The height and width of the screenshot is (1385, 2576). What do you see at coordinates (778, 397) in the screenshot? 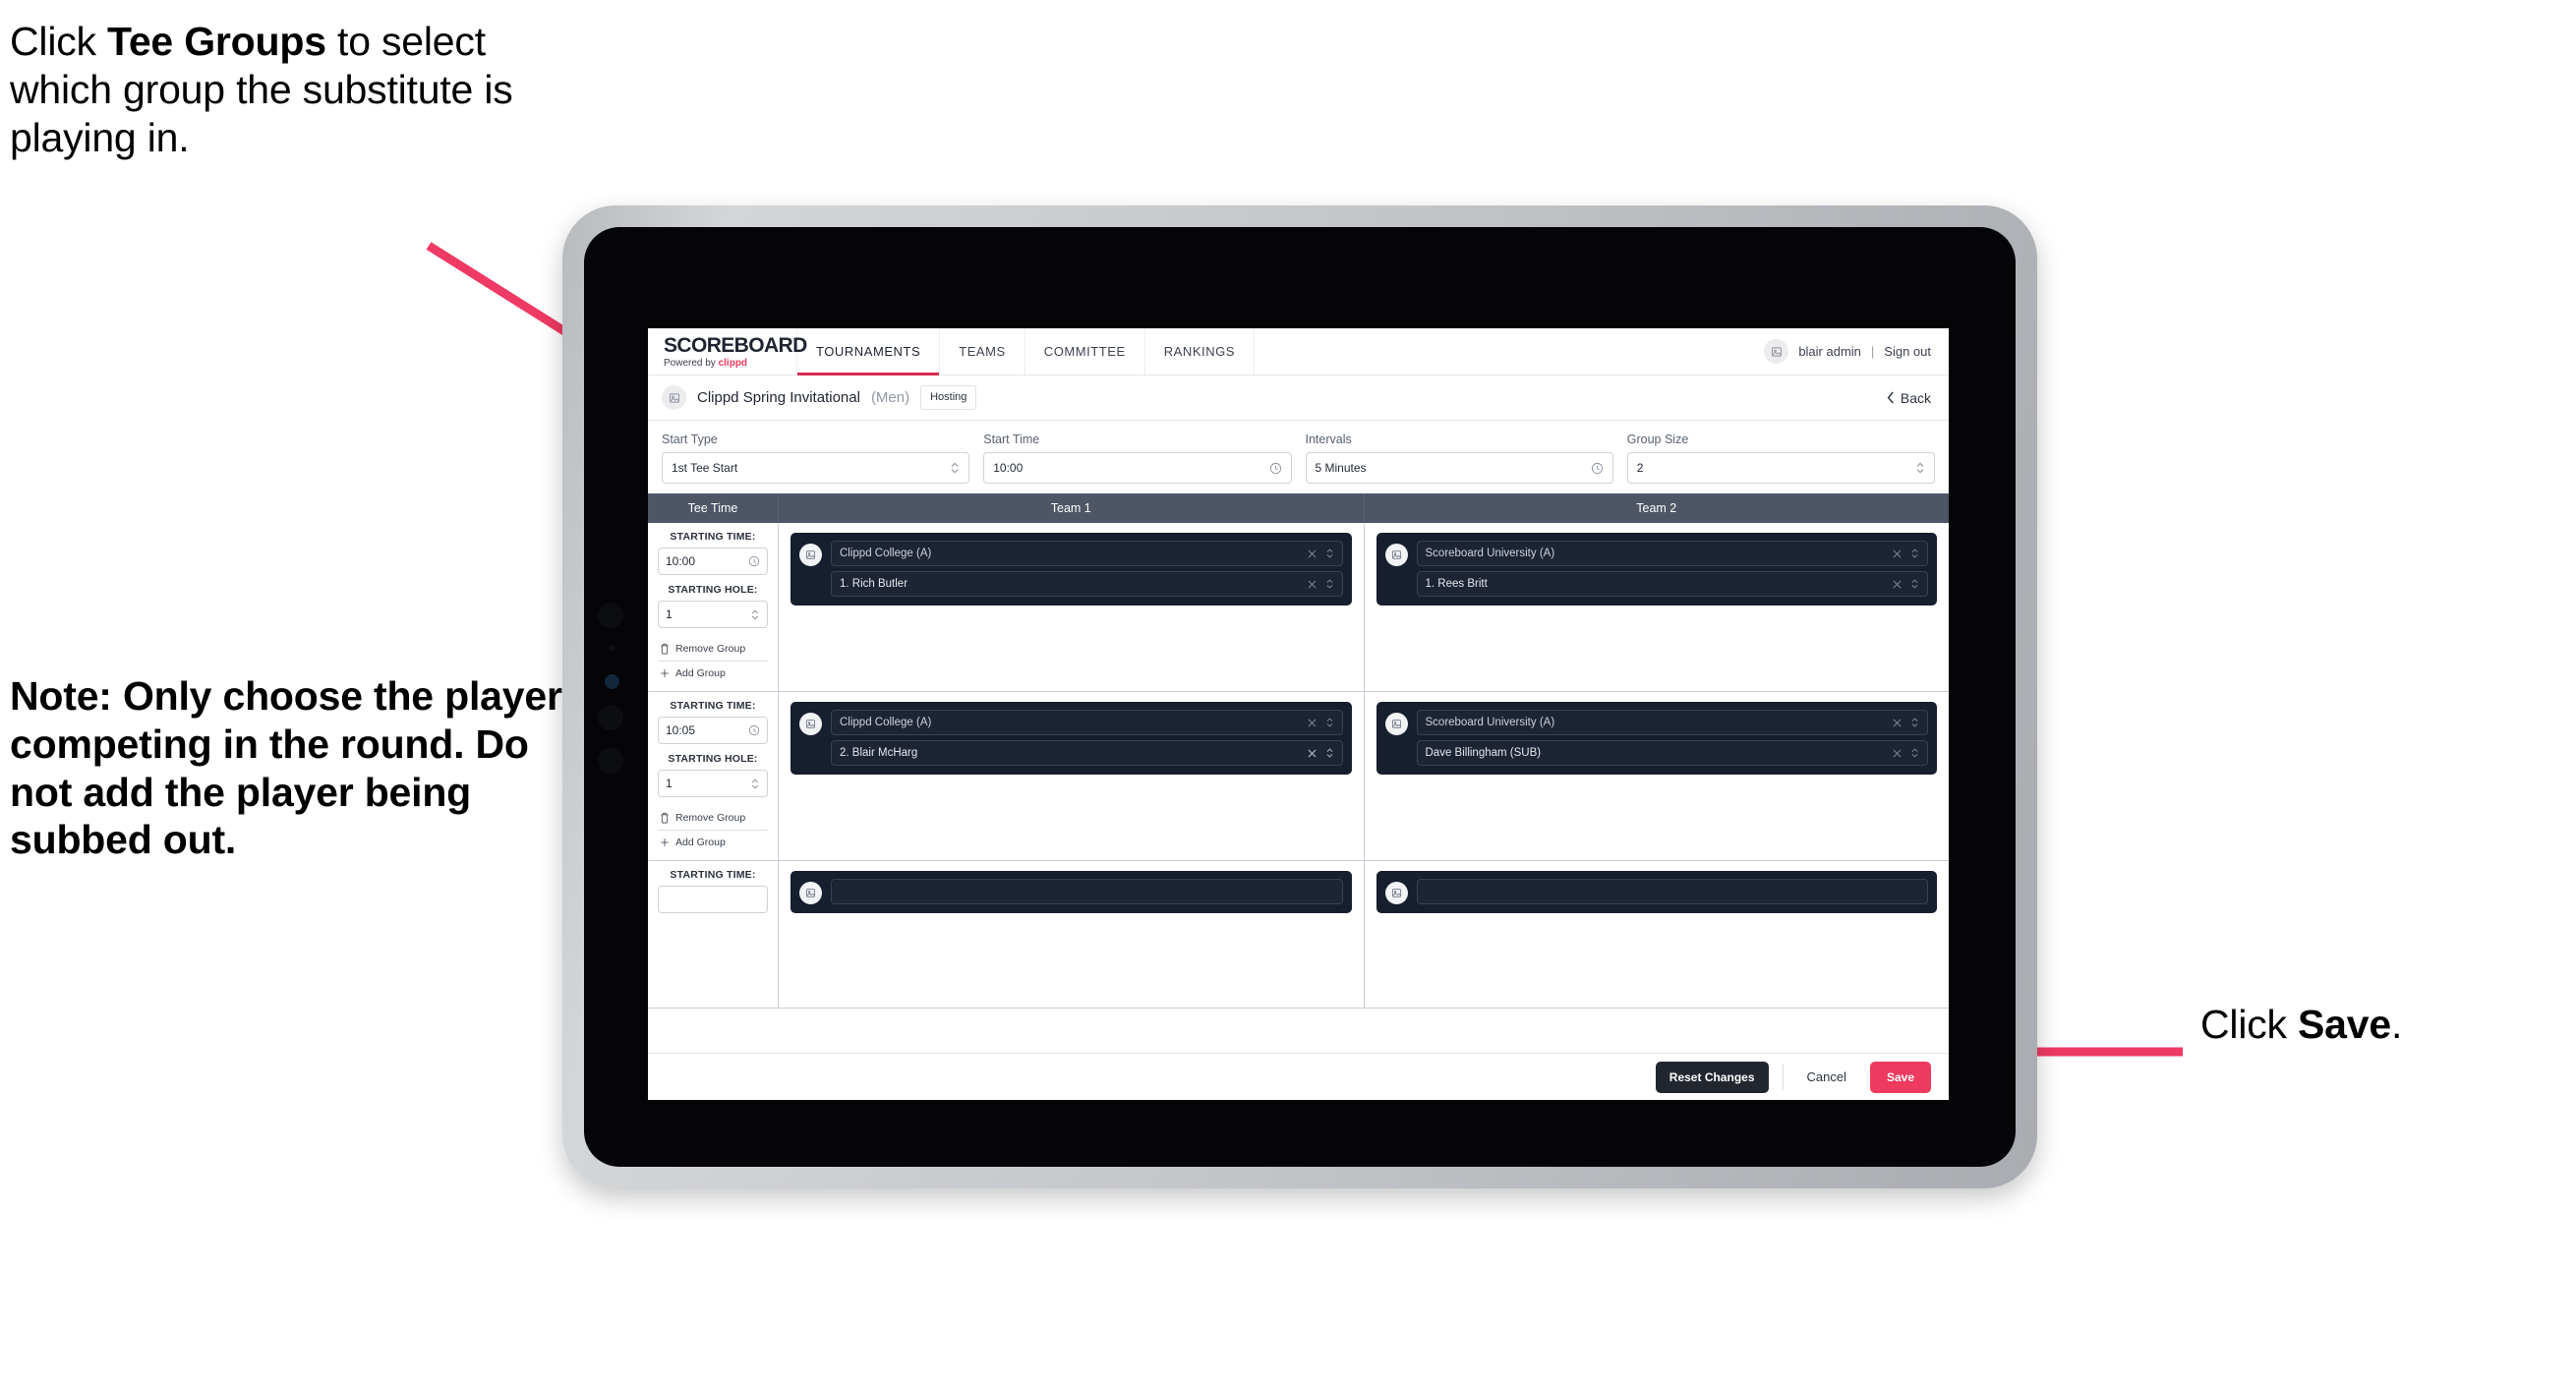
I see `page-title: Clippd Spring Invitational` at bounding box center [778, 397].